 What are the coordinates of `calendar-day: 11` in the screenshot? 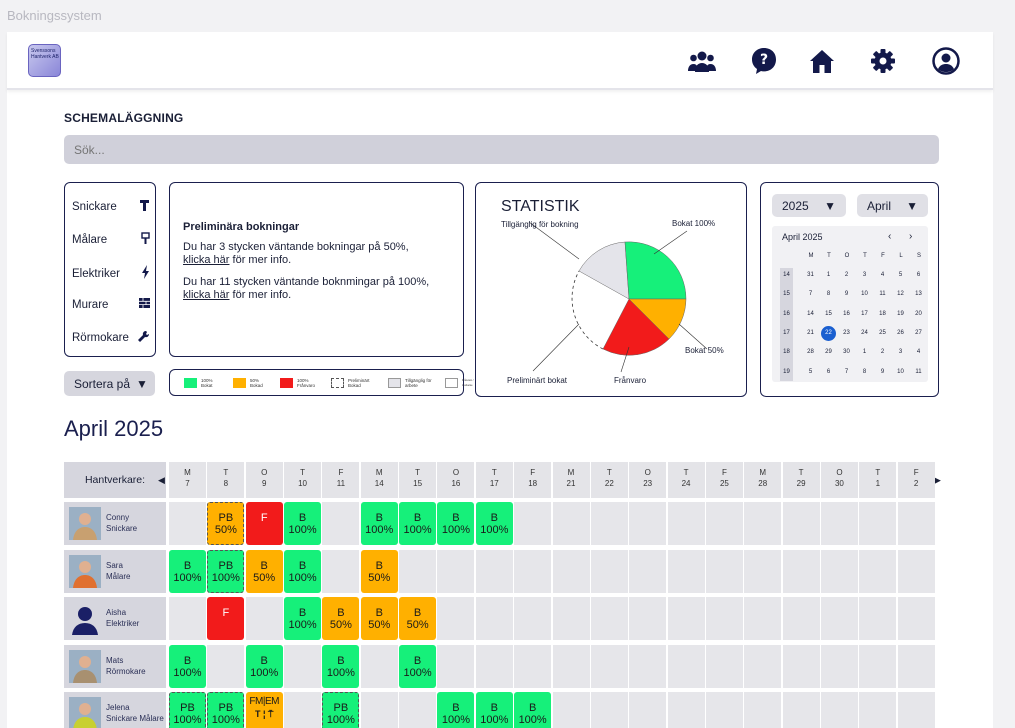 It's located at (882, 294).